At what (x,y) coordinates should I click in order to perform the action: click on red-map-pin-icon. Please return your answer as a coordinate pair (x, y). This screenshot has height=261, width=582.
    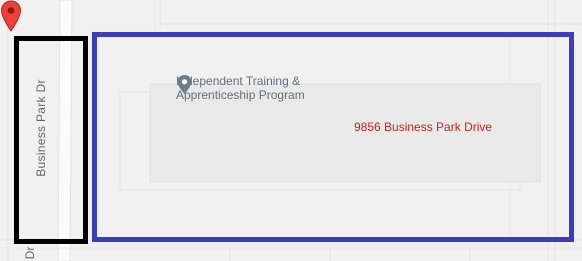
    Looking at the image, I should click on (11, 16).